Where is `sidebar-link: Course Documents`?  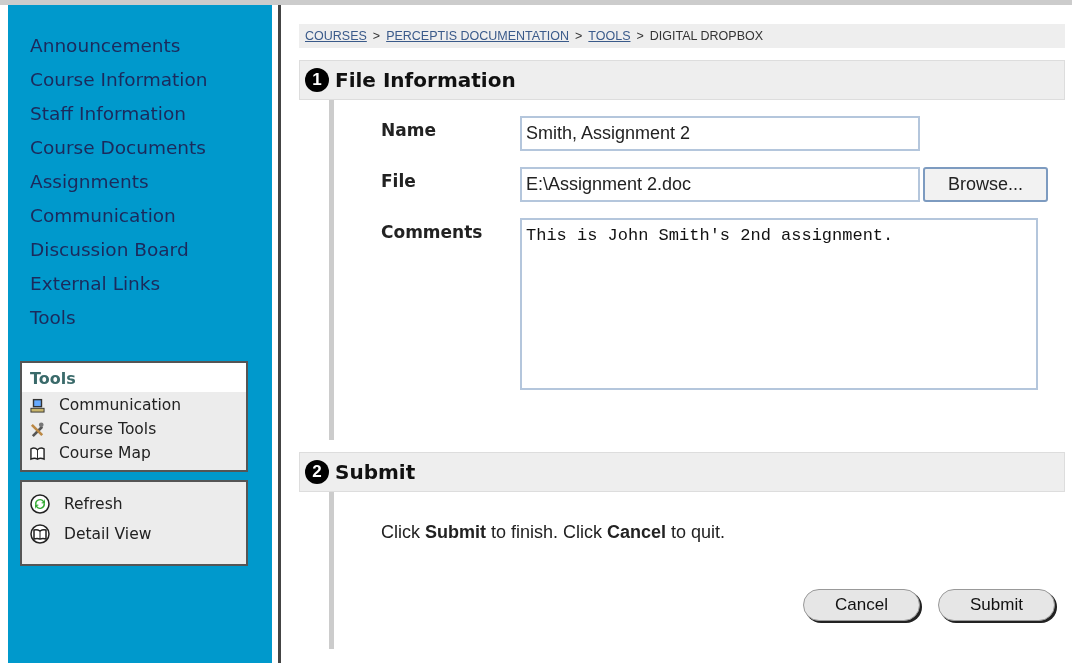
sidebar-link: Course Documents is located at coordinates (151, 148).